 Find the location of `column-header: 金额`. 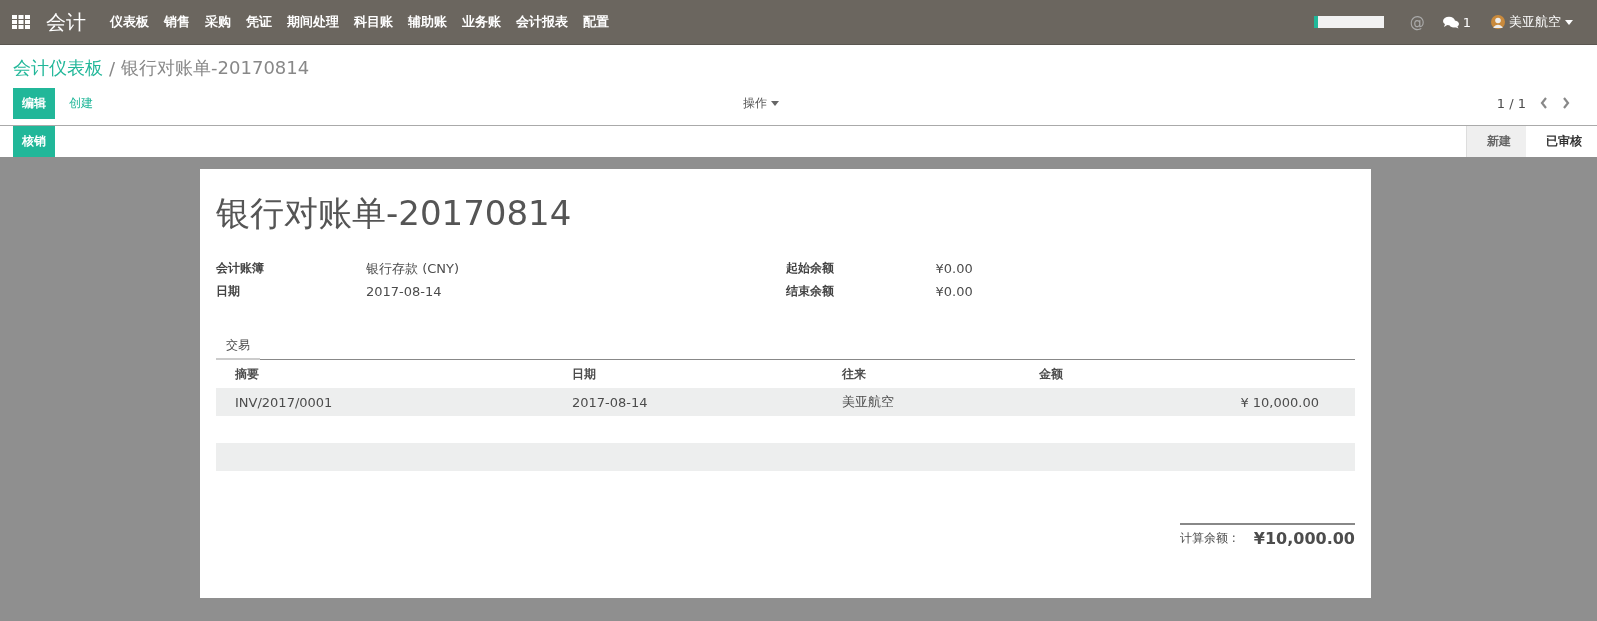

column-header: 金额 is located at coordinates (1051, 374).